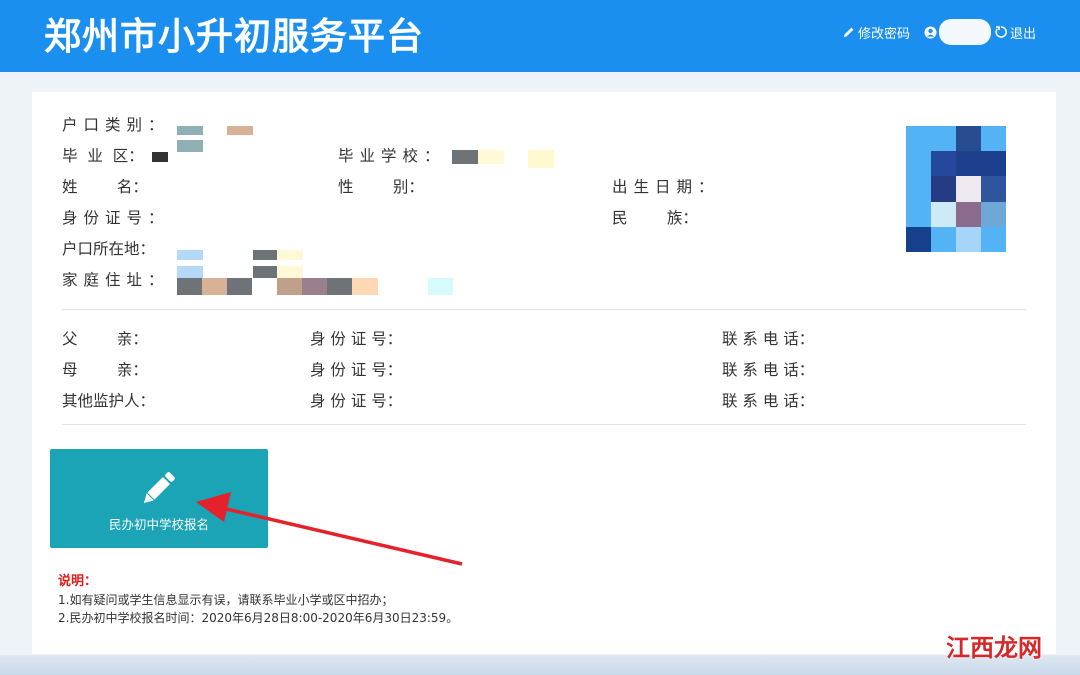 The image size is (1080, 675). What do you see at coordinates (356, 370) in the screenshot?
I see `mother-id-label: 身 份 证 号：` at bounding box center [356, 370].